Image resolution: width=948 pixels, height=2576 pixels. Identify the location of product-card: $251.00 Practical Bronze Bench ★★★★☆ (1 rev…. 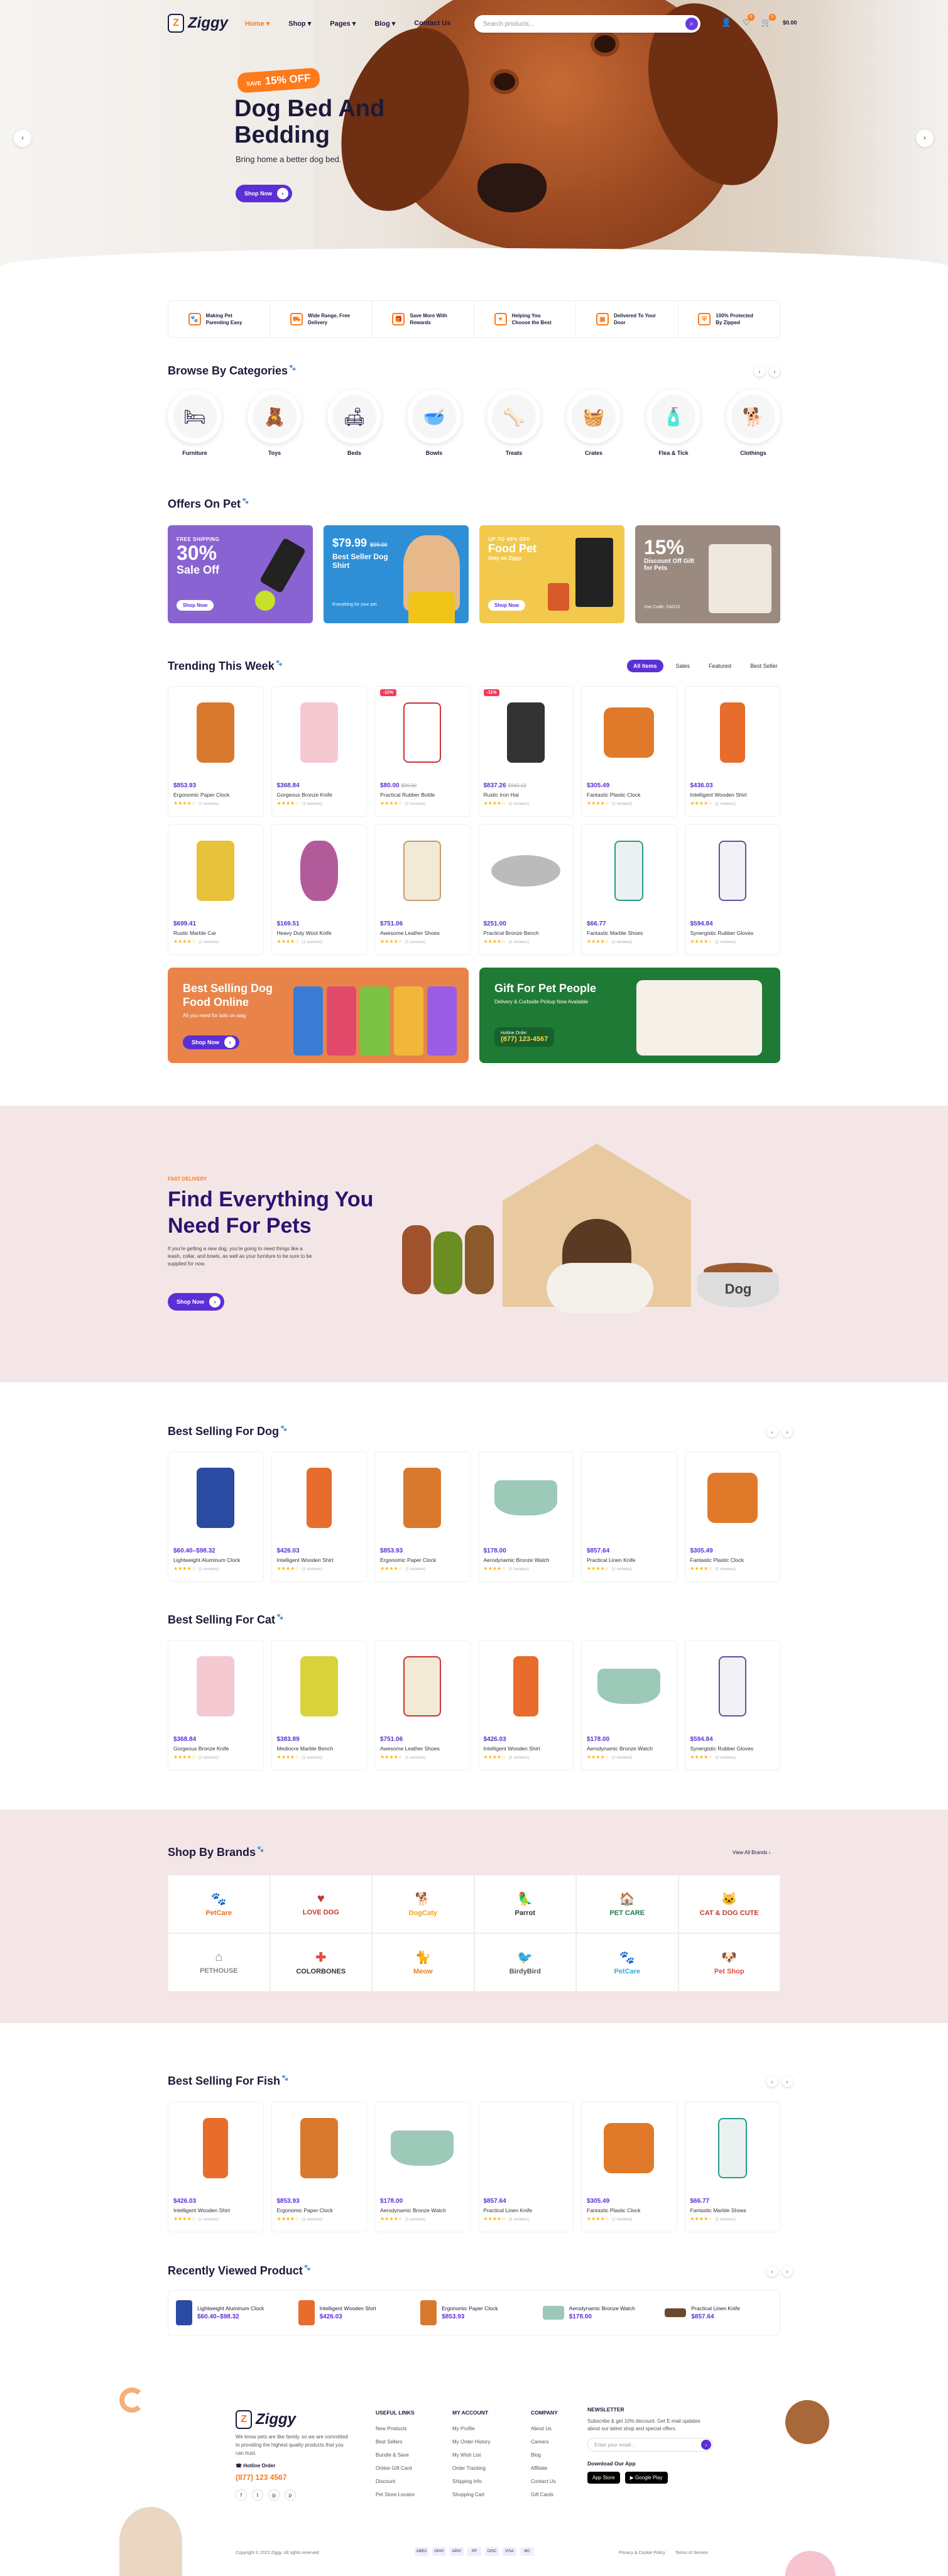
(525, 890).